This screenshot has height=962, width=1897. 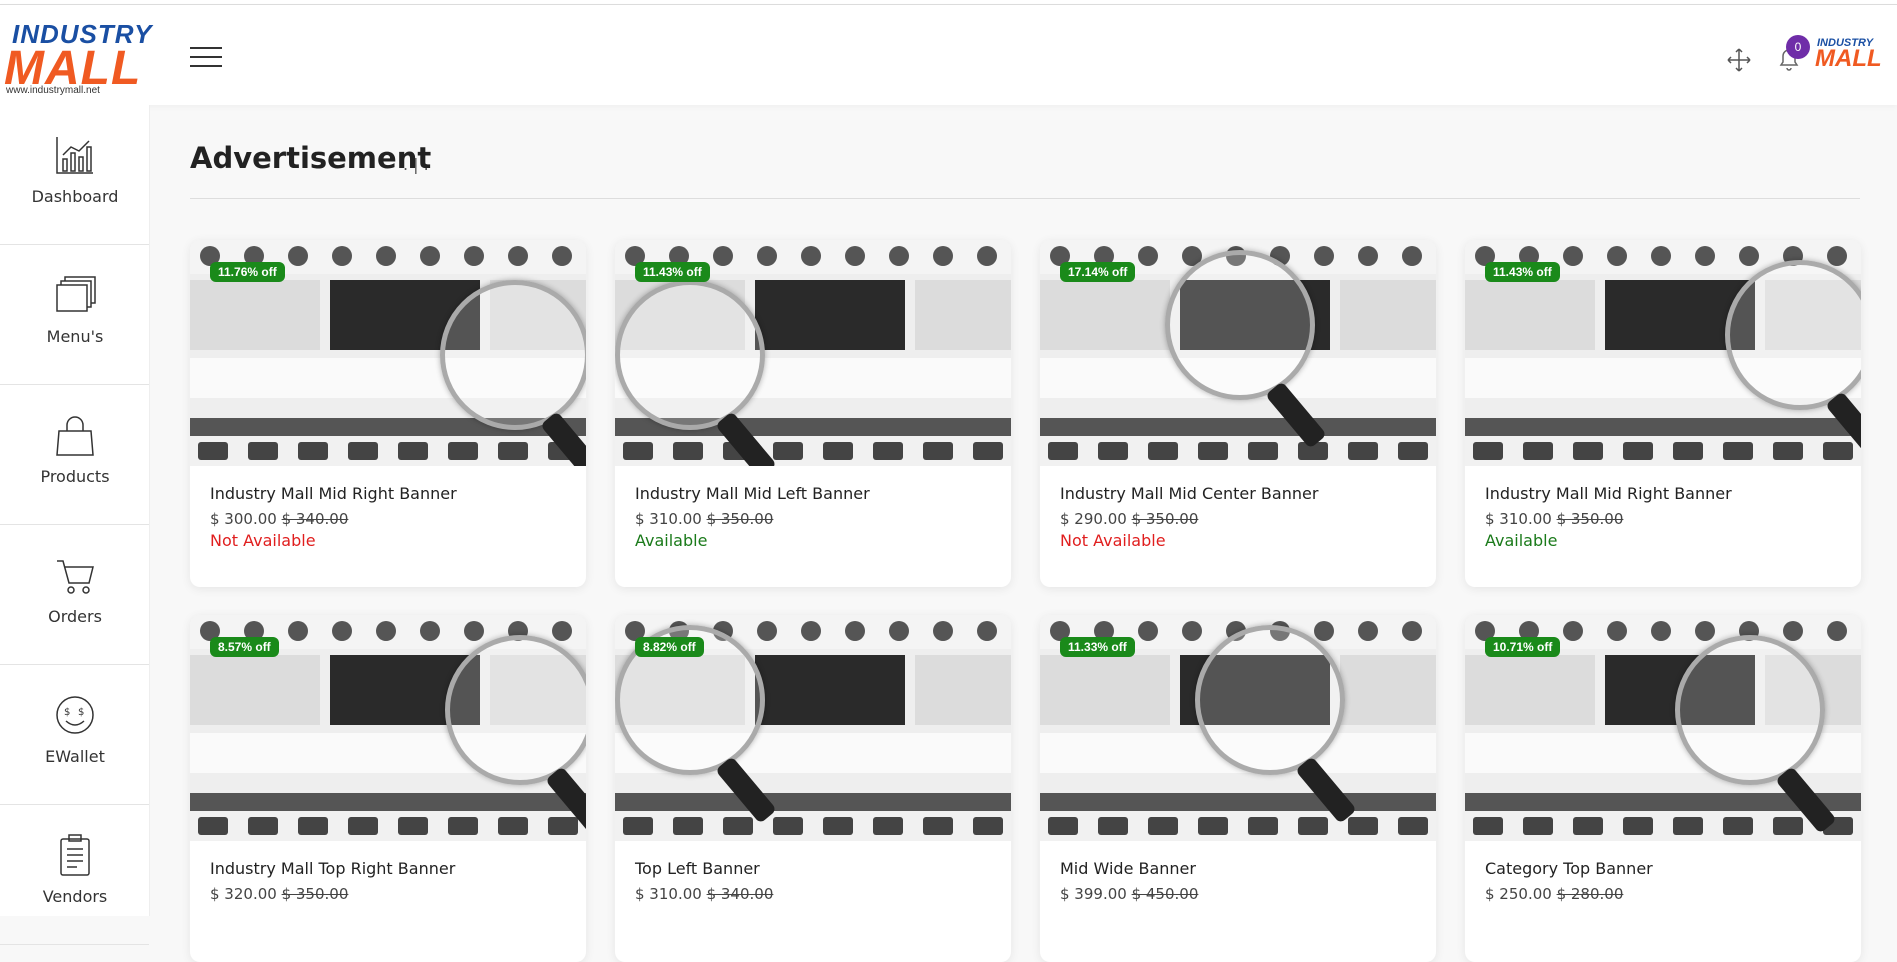 What do you see at coordinates (74, 315) in the screenshot?
I see `sidebar-item-menus: Menu's` at bounding box center [74, 315].